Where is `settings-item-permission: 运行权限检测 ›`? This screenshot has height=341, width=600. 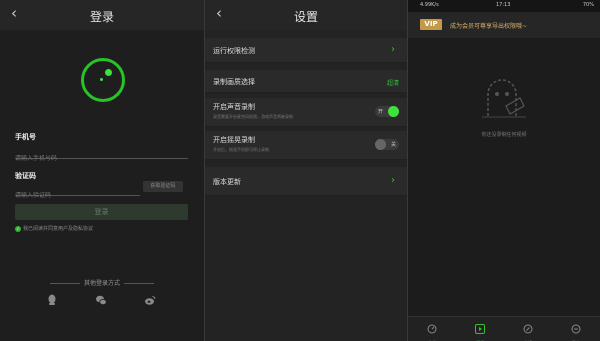 settings-item-permission: 运行权限检测 › is located at coordinates (306, 50).